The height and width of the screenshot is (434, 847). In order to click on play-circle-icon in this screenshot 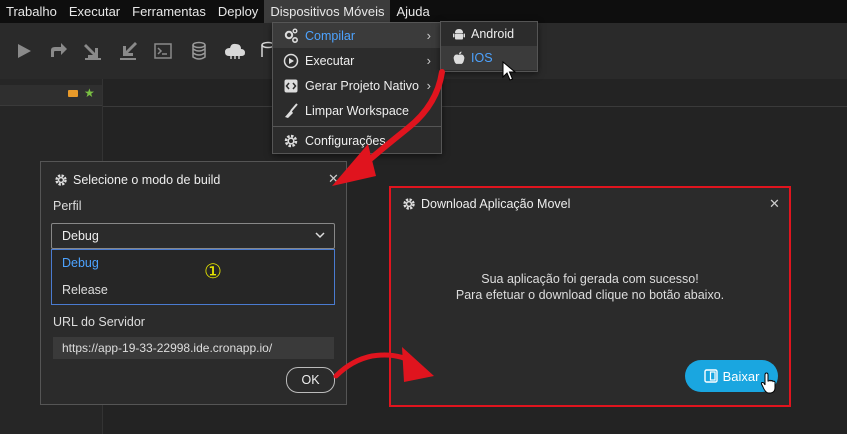, I will do `click(291, 61)`.